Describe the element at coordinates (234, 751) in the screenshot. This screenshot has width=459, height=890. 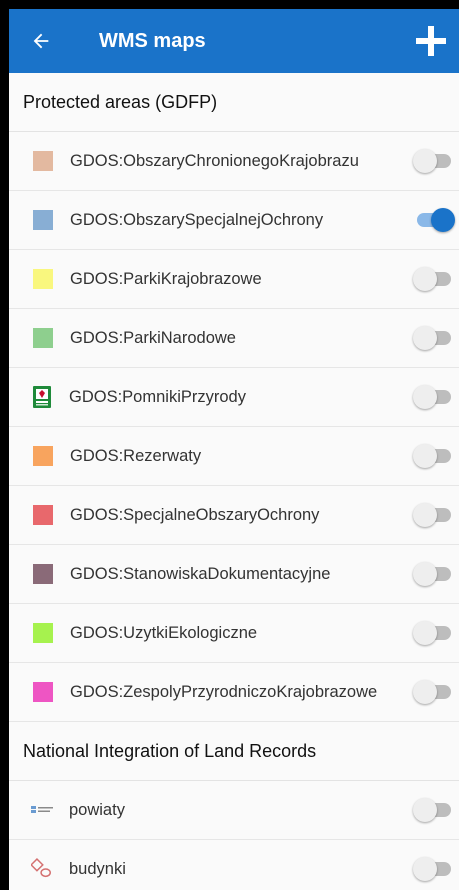
I see `section-header: National Integration of Land Records` at that location.